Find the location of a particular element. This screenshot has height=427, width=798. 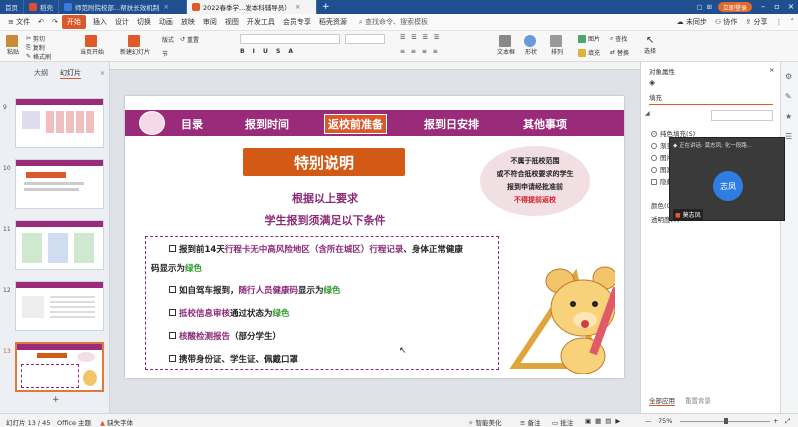

textbox-button: 文本框 is located at coordinates (506, 45).